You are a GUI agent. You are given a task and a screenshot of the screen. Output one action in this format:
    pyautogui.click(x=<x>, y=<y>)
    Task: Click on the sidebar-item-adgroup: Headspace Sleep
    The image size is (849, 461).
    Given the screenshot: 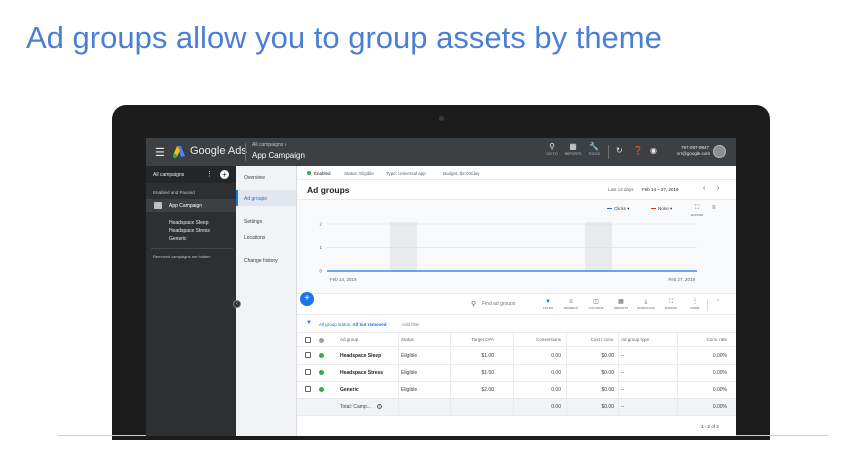 What is the action you would take?
    pyautogui.click(x=188, y=223)
    